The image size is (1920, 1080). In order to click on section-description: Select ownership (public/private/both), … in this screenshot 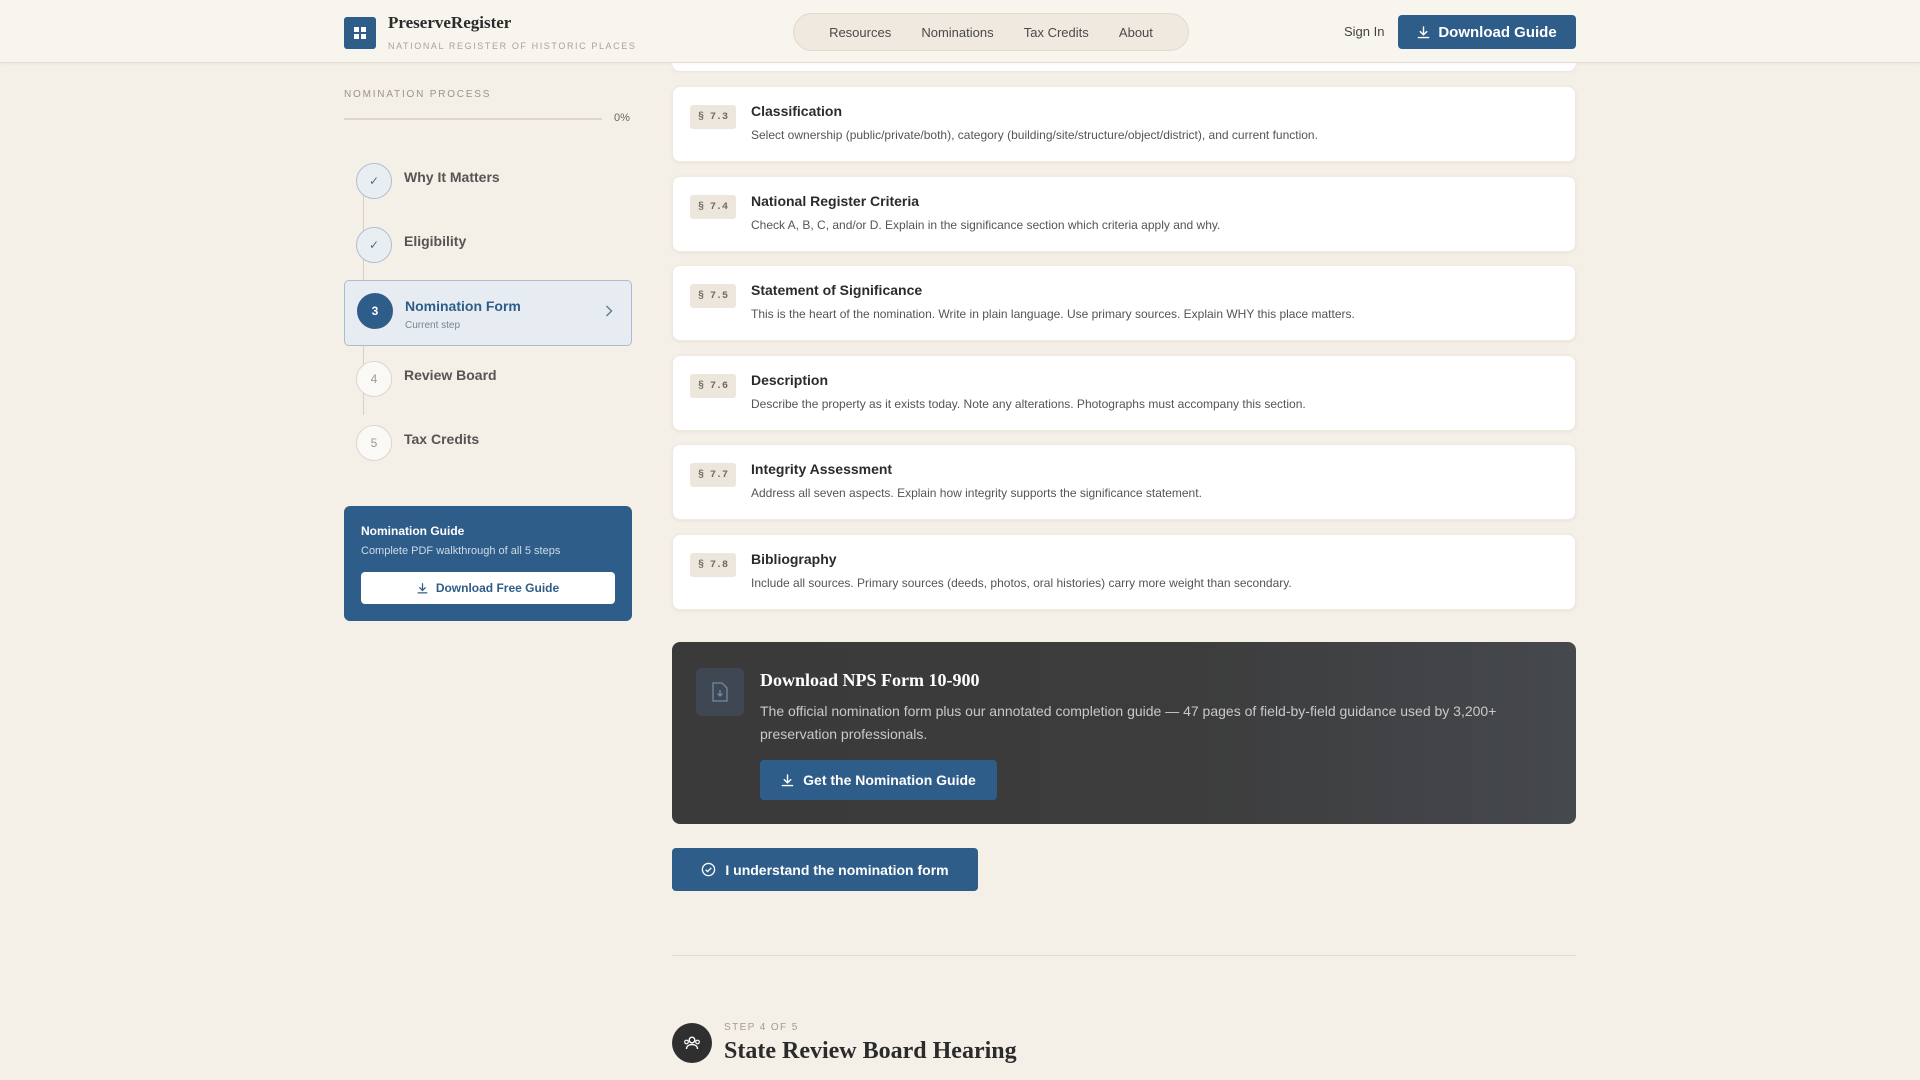, I will do `click(1034, 135)`.